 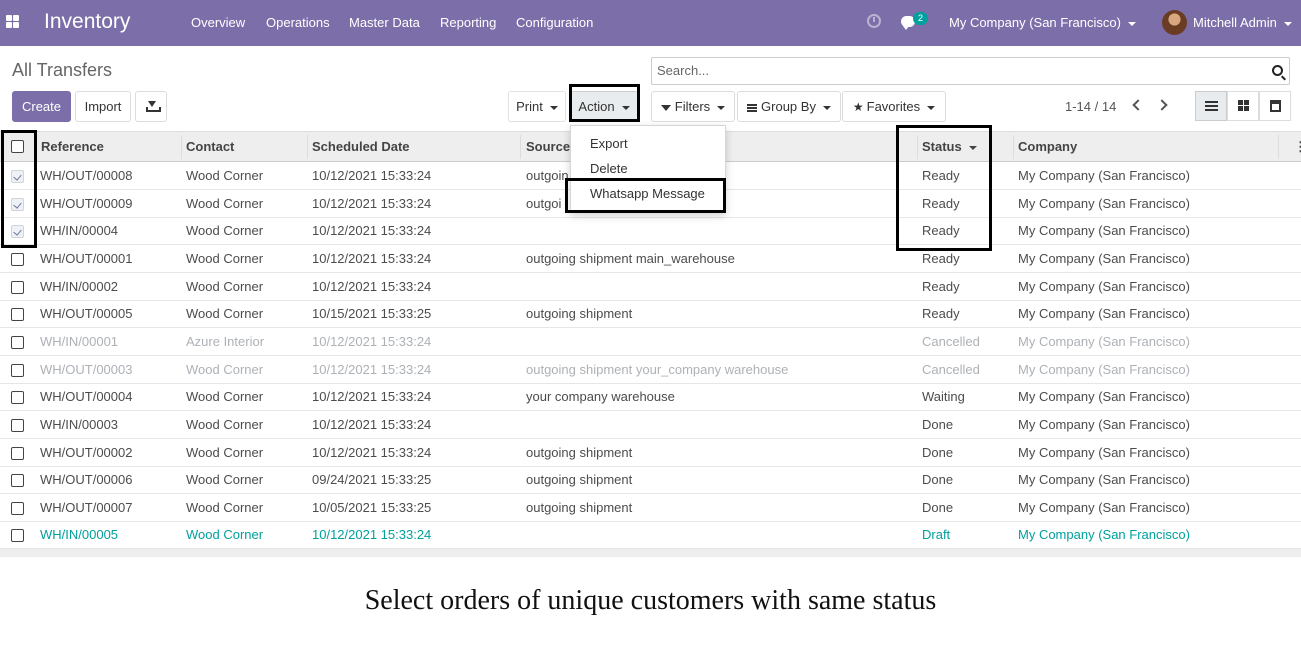 What do you see at coordinates (789, 106) in the screenshot?
I see `groupby-button: Group By` at bounding box center [789, 106].